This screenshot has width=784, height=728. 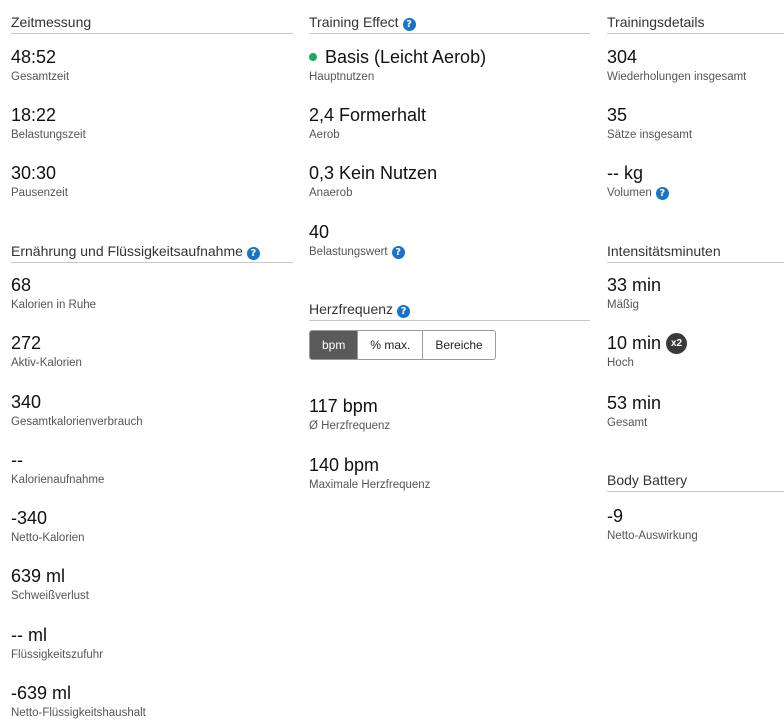 I want to click on stat-label: Belastungswert, so click(x=348, y=252).